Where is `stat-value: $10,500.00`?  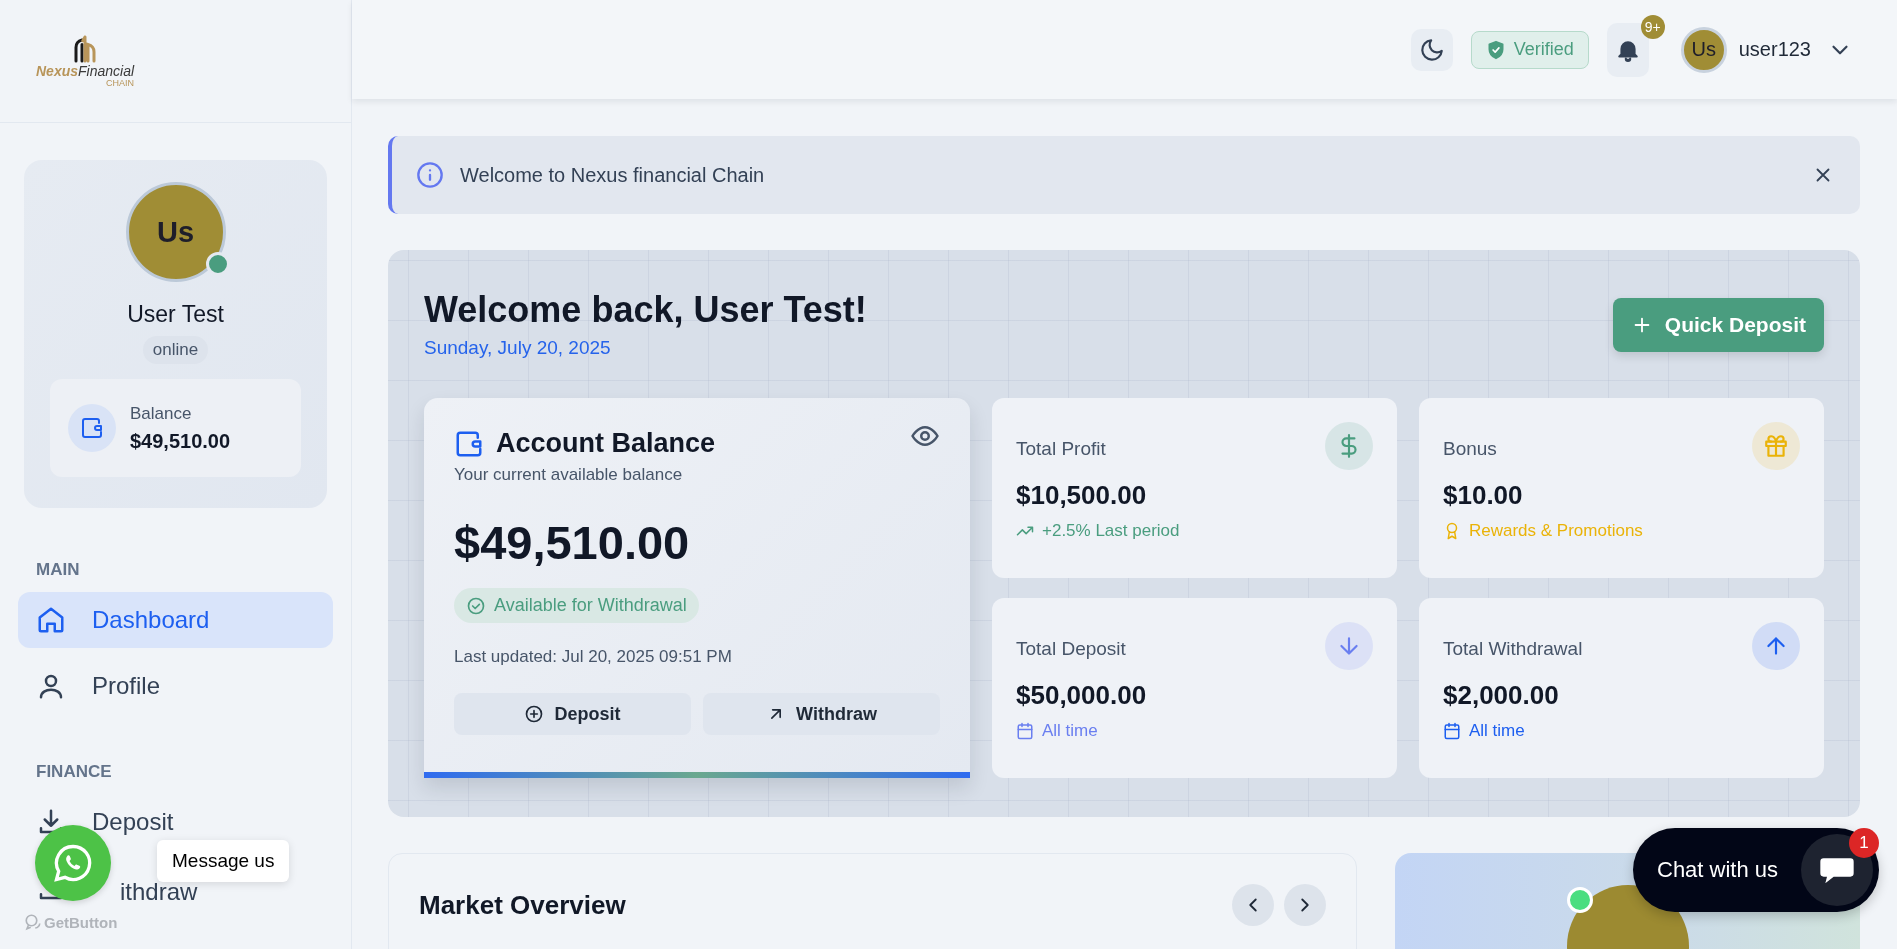
stat-value: $10,500.00 is located at coordinates (1082, 496).